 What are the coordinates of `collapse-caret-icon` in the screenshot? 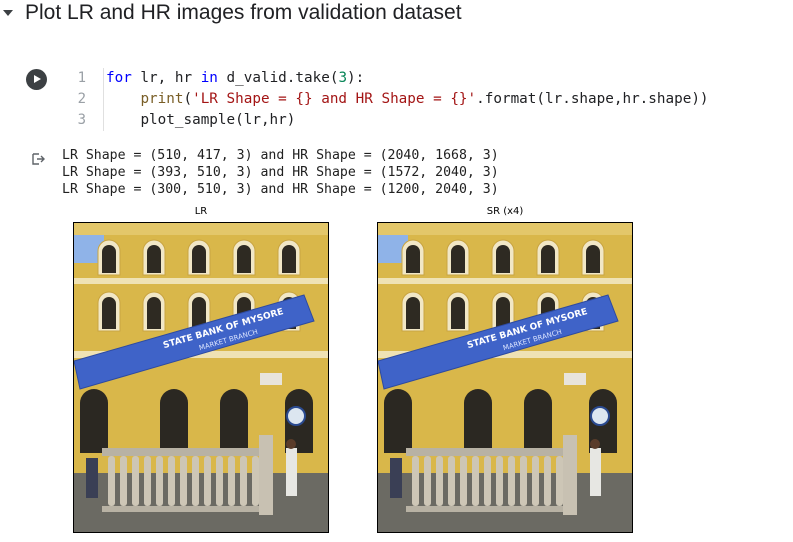 It's located at (8, 13).